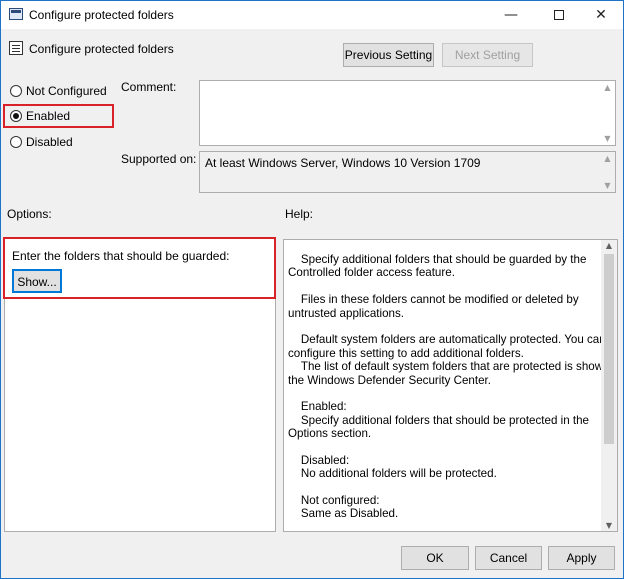 The image size is (624, 579). Describe the element at coordinates (29, 214) in the screenshot. I see `options-label: Options:` at that location.